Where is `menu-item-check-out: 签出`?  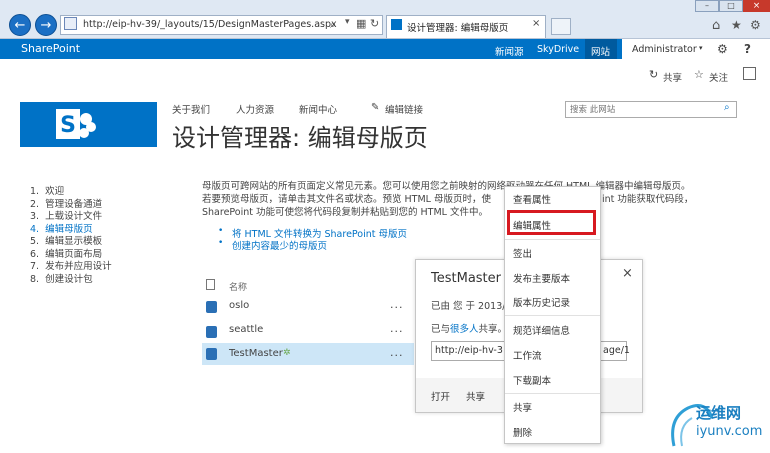 menu-item-check-out: 签出 is located at coordinates (522, 253).